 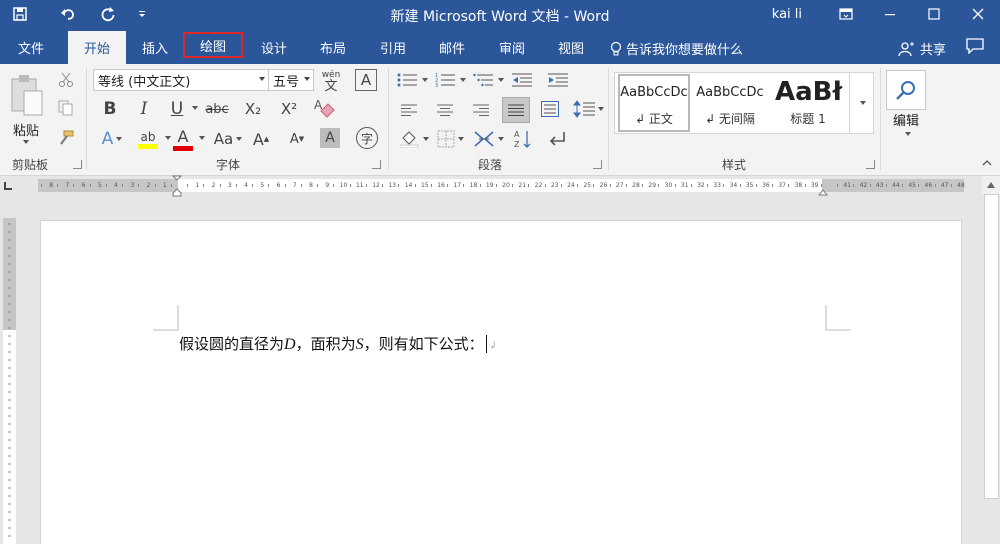 I want to click on highlight-dropdown, so click(x=166, y=138).